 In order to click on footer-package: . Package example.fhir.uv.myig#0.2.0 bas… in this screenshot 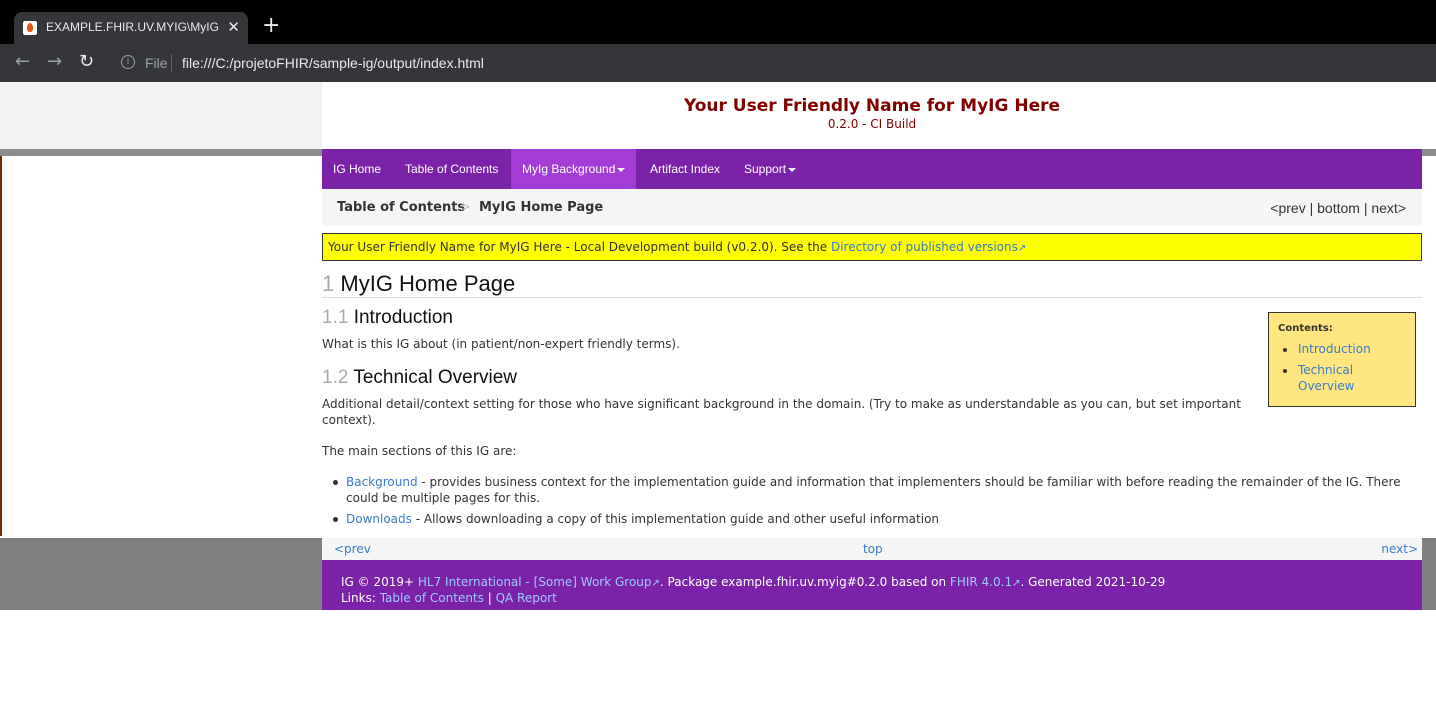, I will do `click(804, 582)`.